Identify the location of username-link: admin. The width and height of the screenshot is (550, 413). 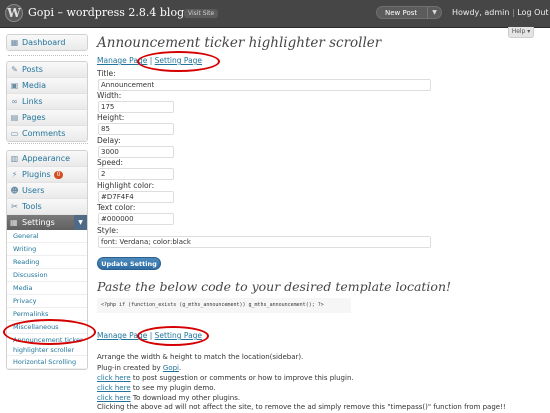
(496, 12).